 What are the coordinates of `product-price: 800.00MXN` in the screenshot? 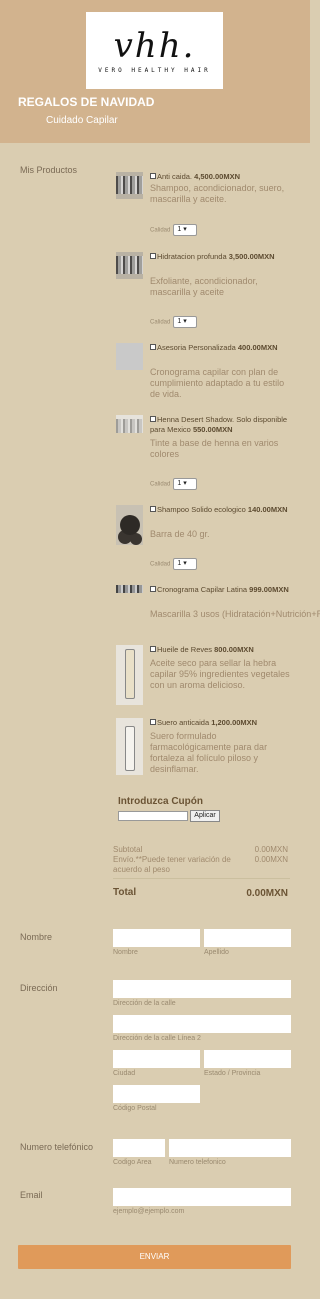 It's located at (234, 649).